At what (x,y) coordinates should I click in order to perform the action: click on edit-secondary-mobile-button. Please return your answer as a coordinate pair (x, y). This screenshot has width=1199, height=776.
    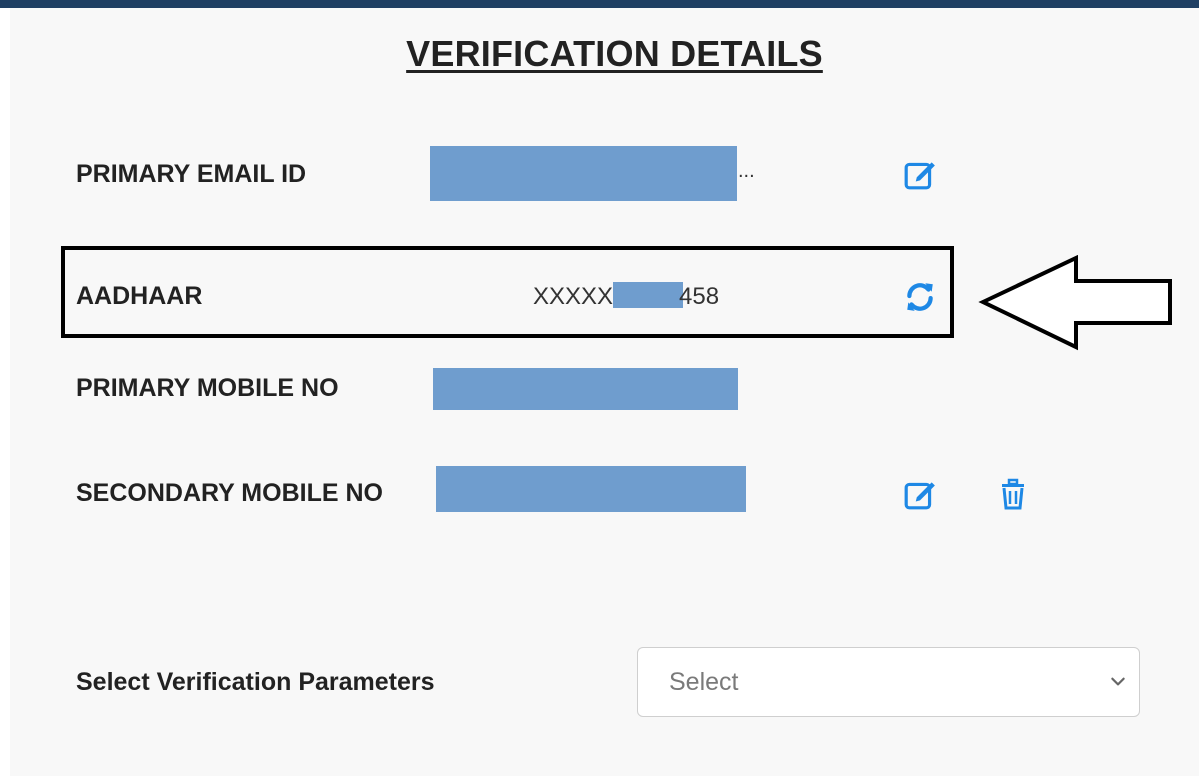
    Looking at the image, I should click on (920, 494).